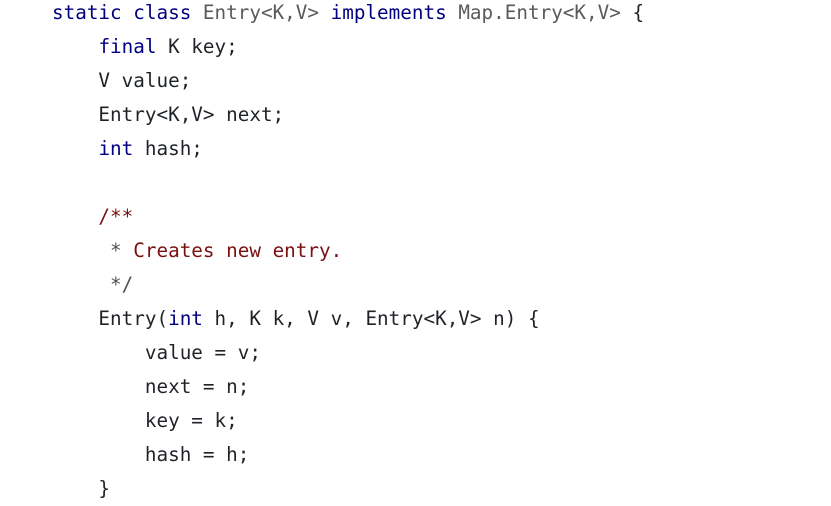 This screenshot has height=506, width=831. I want to click on code-line: Entry<K,V> next;, so click(168, 115).